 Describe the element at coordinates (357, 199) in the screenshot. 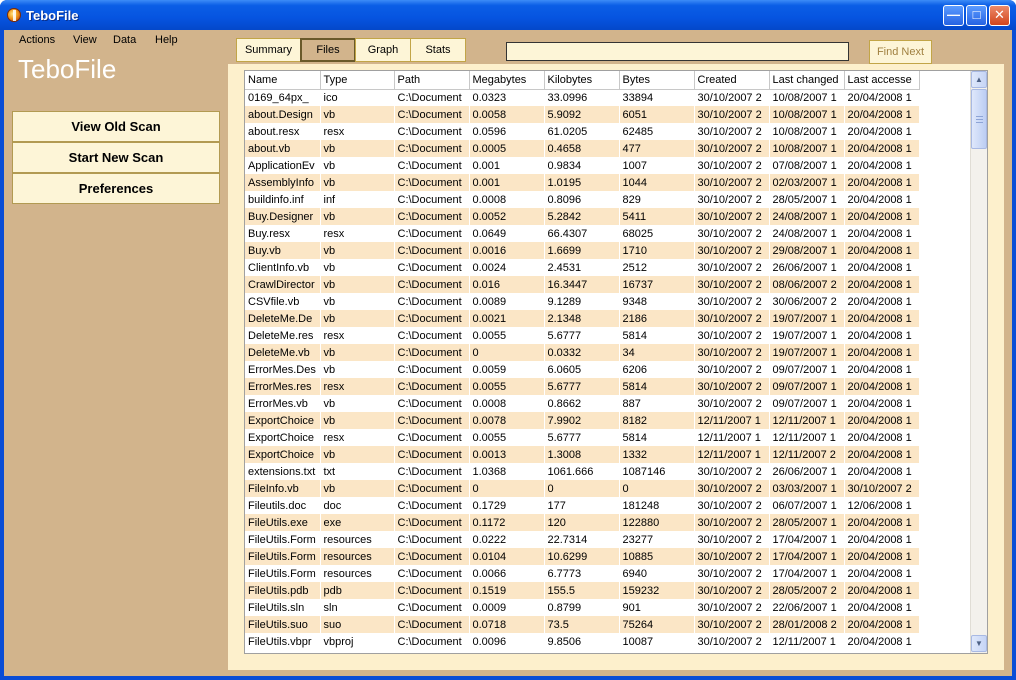

I see `table-cell: inf` at that location.